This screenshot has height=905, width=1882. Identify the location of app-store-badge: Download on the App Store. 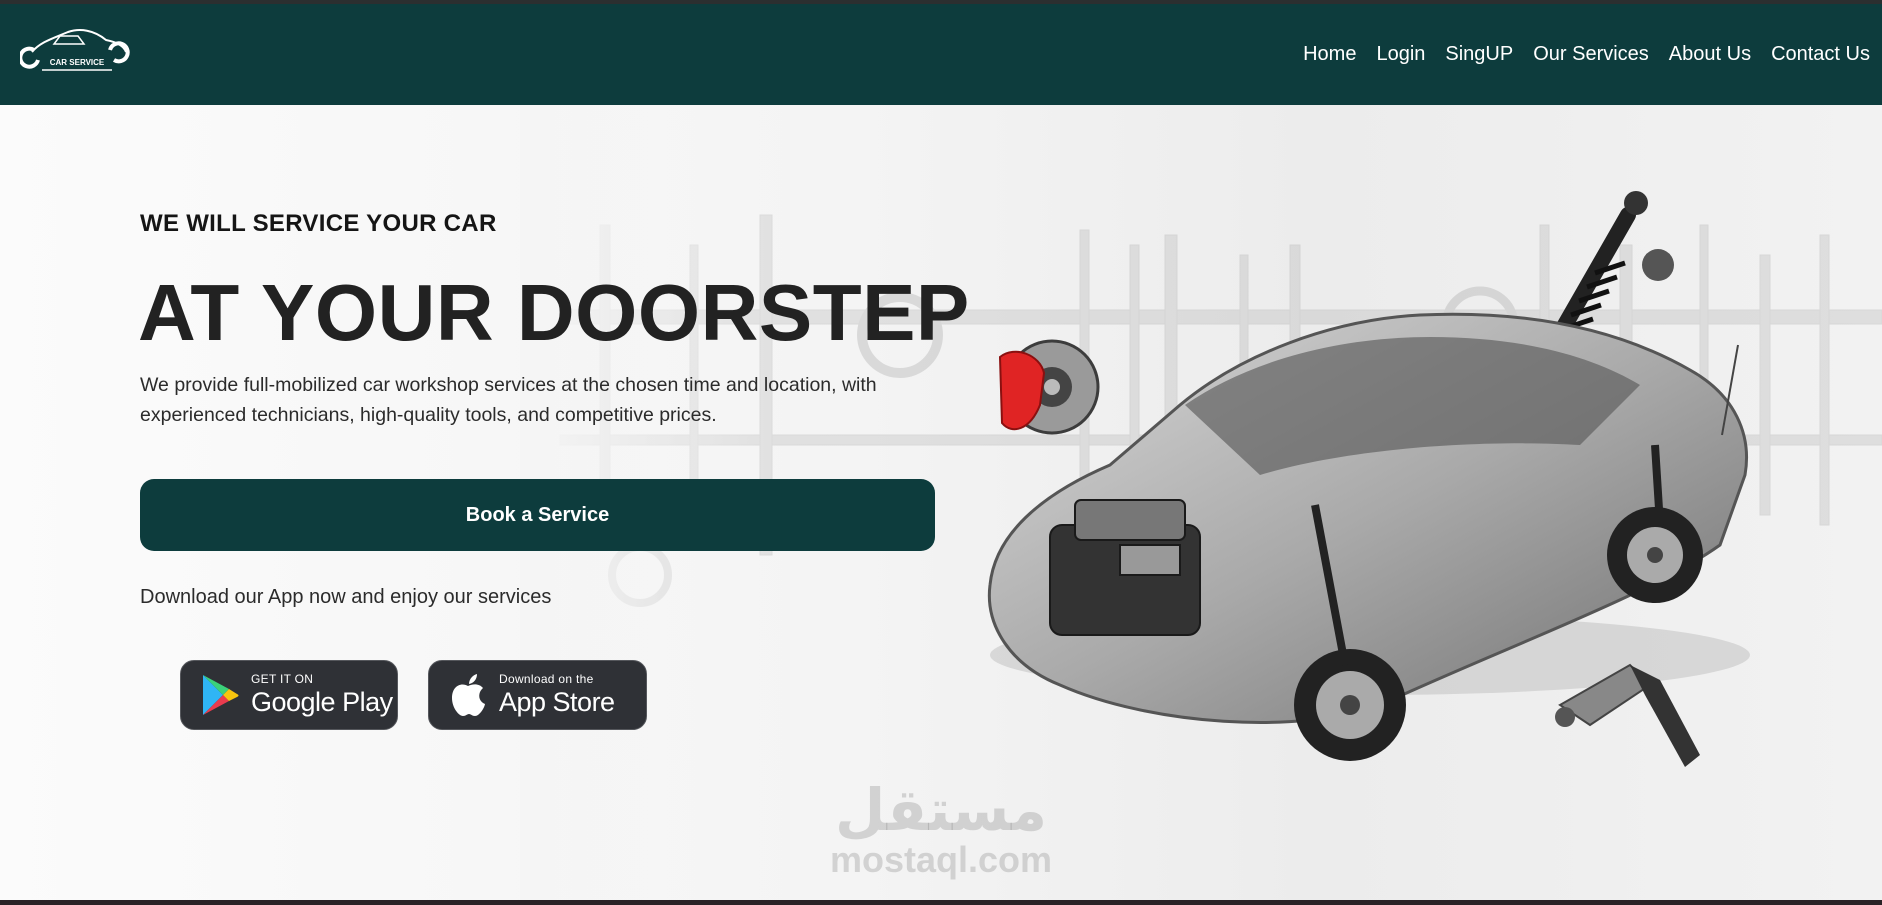
(537, 695).